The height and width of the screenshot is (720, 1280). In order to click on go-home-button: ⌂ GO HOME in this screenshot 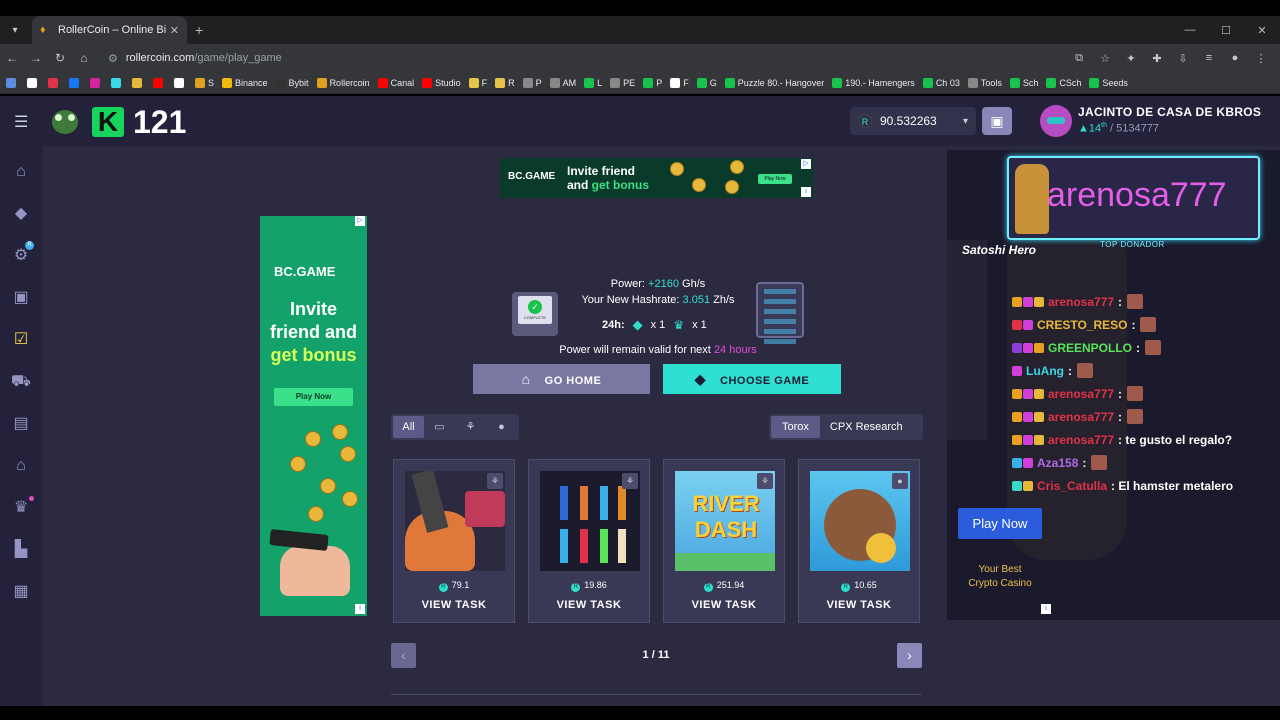, I will do `click(561, 379)`.